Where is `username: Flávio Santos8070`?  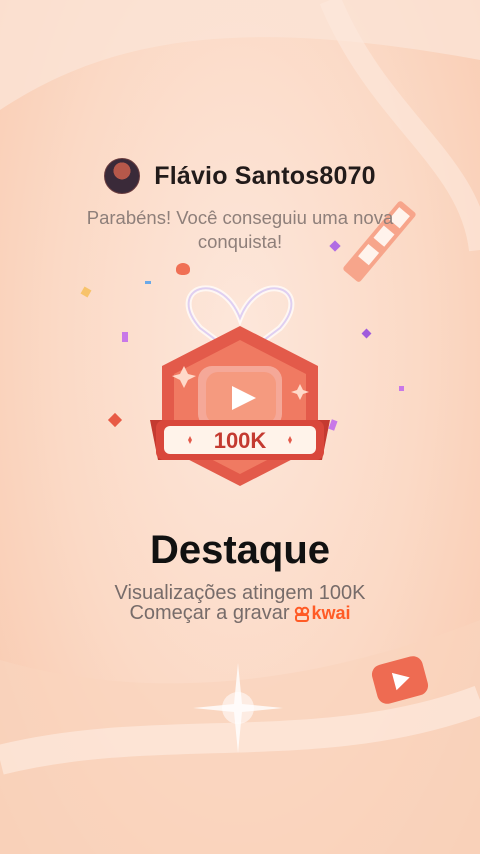 username: Flávio Santos8070 is located at coordinates (265, 175).